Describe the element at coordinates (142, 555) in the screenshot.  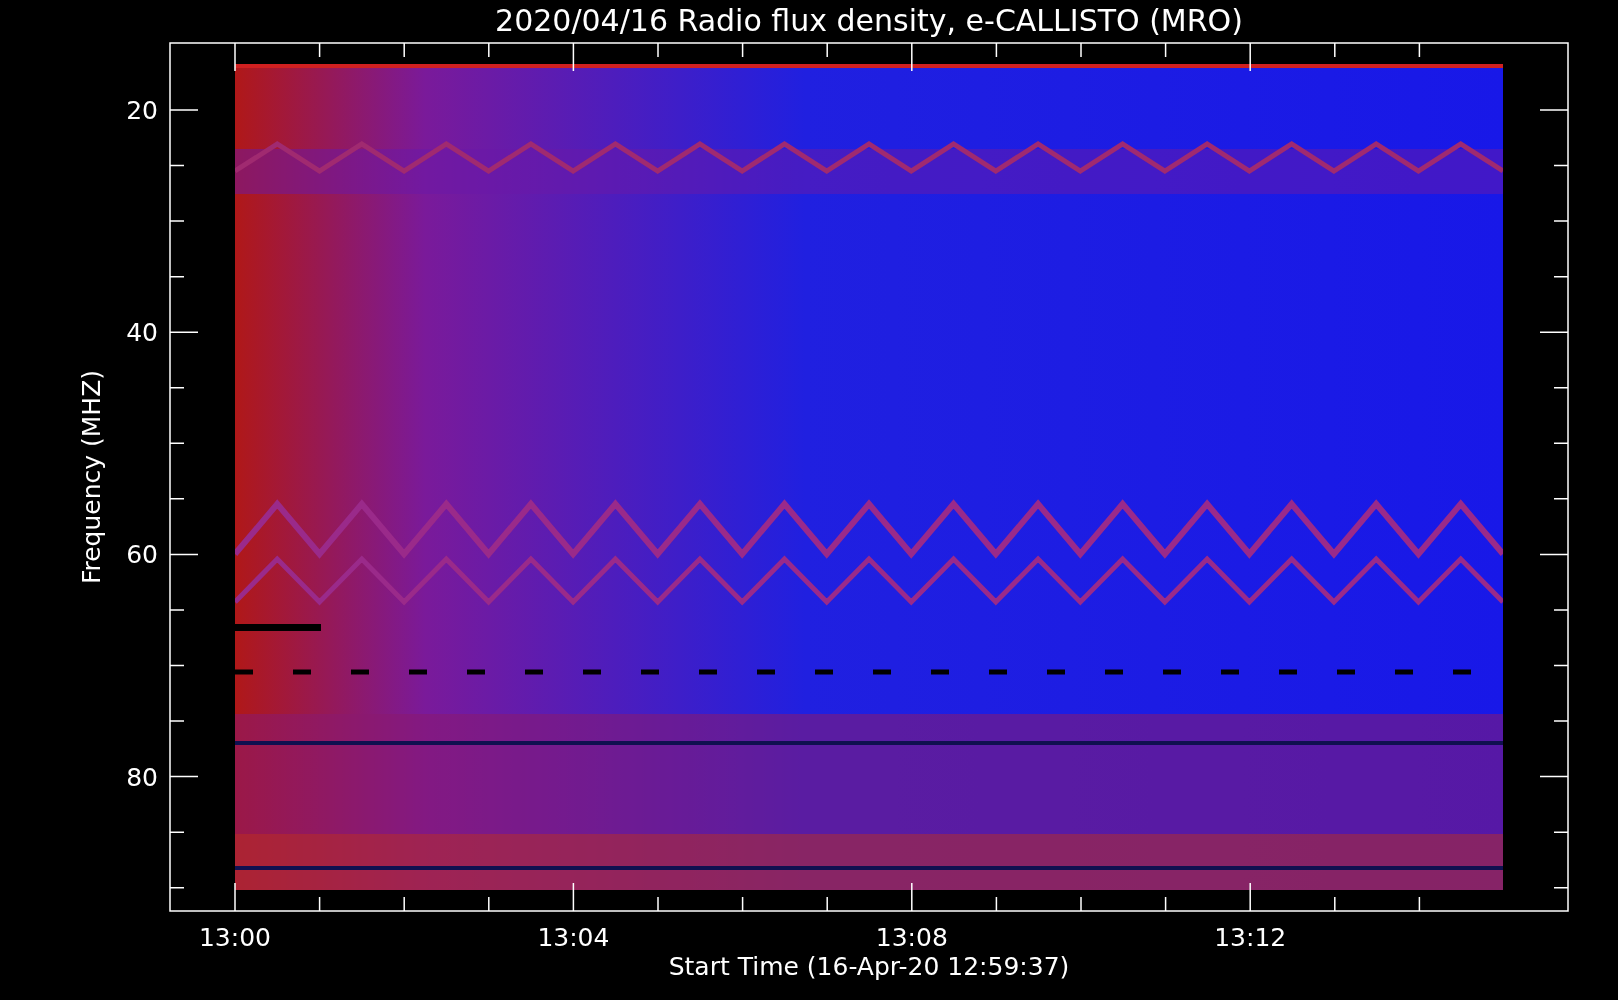
I see `y-tick-label: 60` at that location.